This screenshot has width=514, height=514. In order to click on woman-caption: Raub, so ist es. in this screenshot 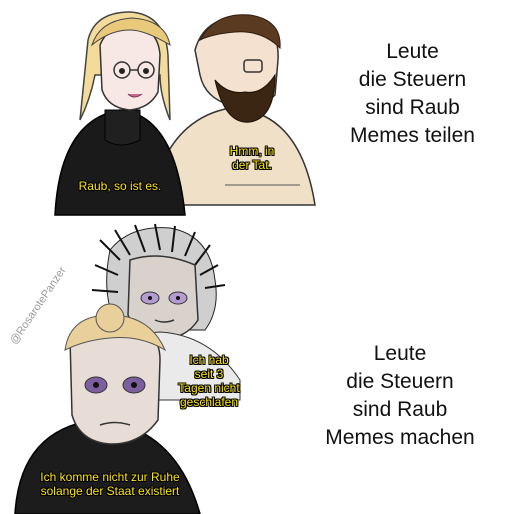, I will do `click(120, 186)`.